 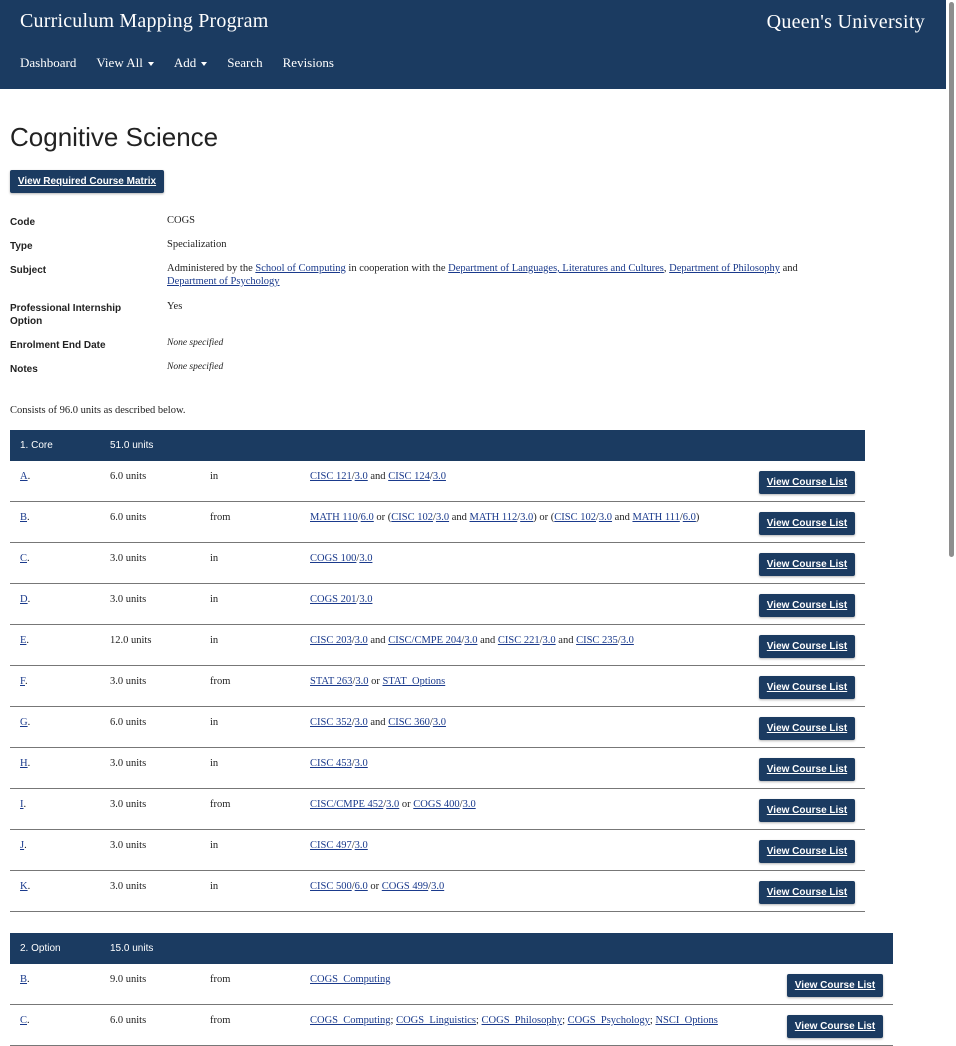 I want to click on row-letter: B., so click(x=25, y=517).